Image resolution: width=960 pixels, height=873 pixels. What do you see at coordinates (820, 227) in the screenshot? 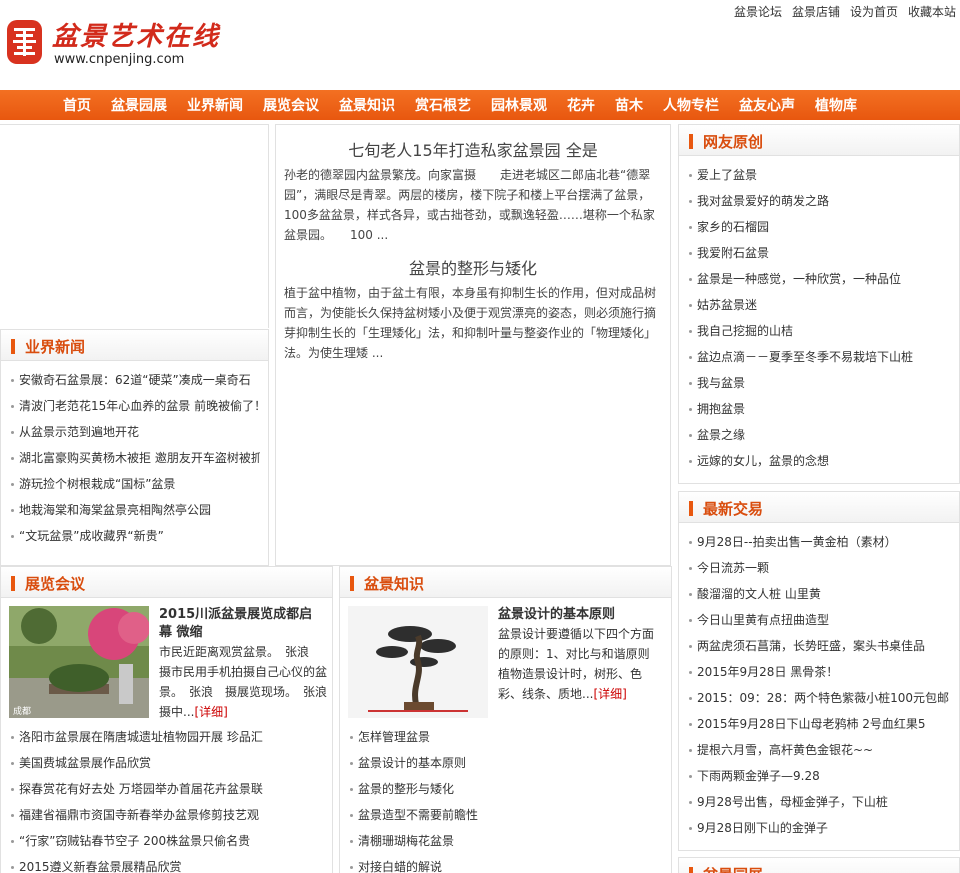
I see `list-item: 家乡的石榴园` at bounding box center [820, 227].